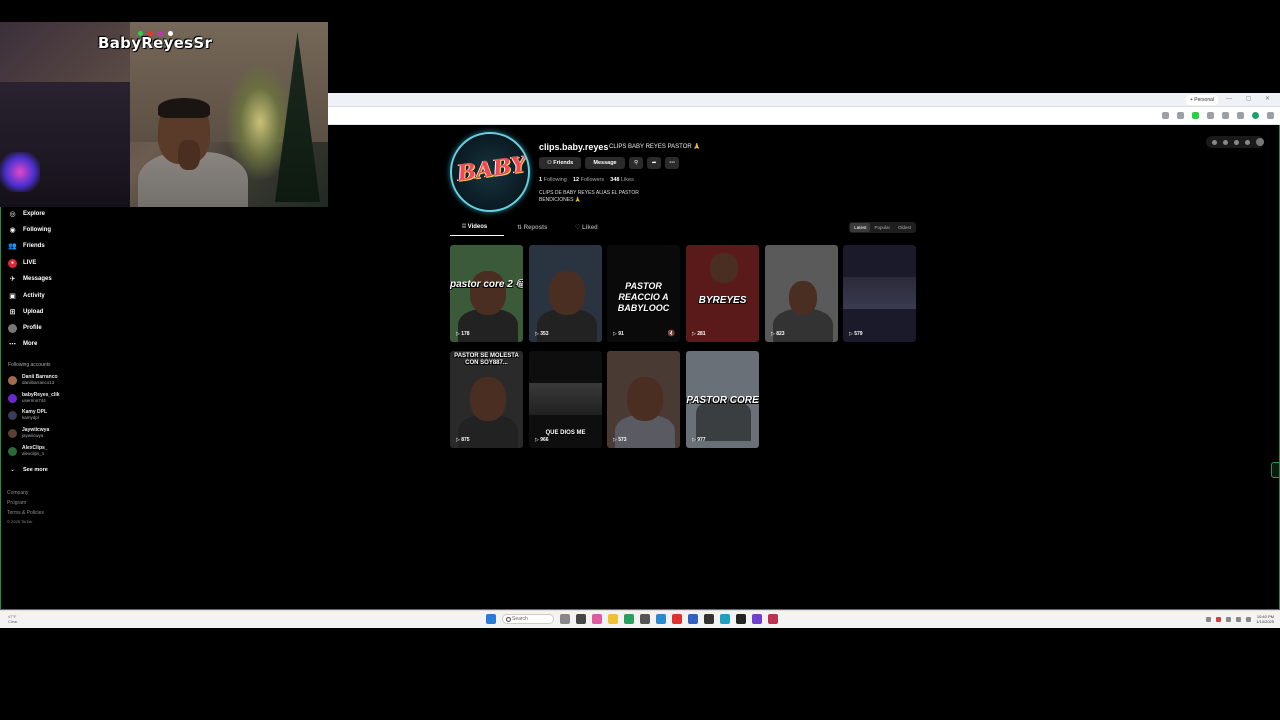 Image resolution: width=1280 pixels, height=720 pixels. Describe the element at coordinates (581, 619) in the screenshot. I see `task-view-icon` at that location.